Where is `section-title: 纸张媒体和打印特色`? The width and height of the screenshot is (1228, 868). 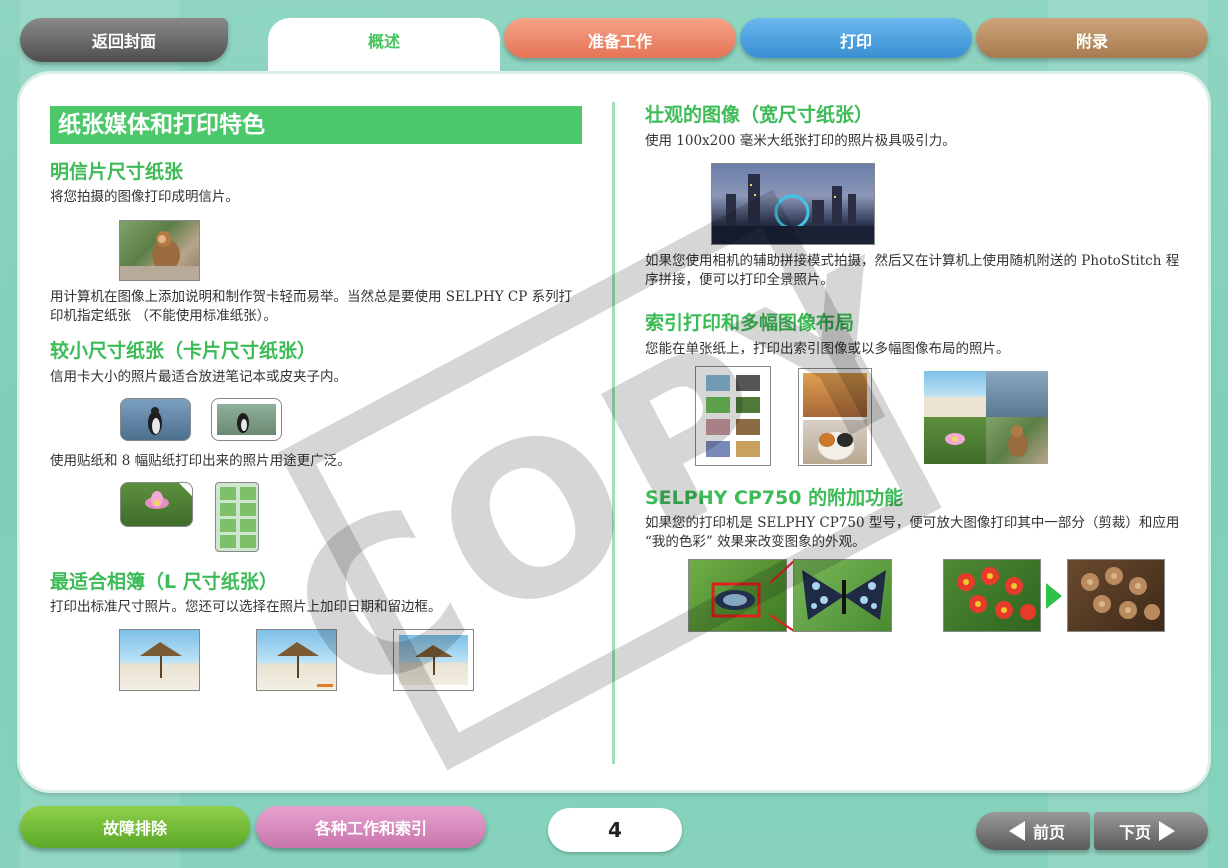 section-title: 纸张媒体和打印特色 is located at coordinates (316, 125).